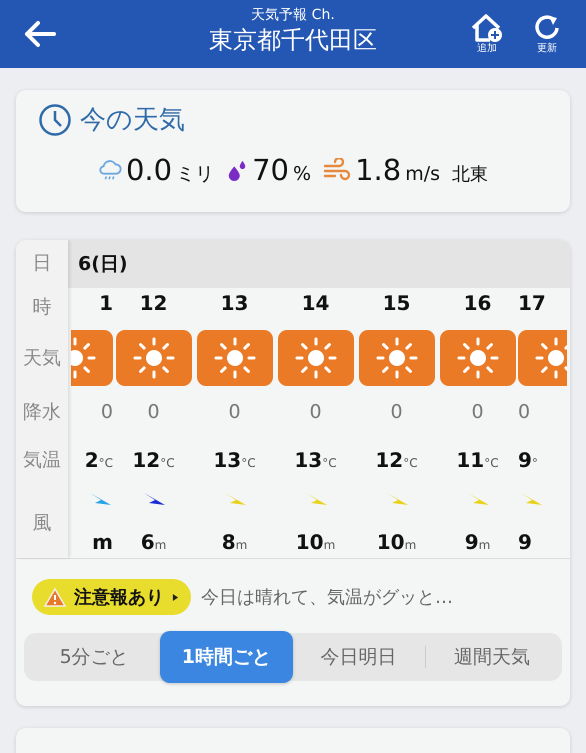 Image resolution: width=586 pixels, height=753 pixels. What do you see at coordinates (528, 460) in the screenshot?
I see `temperature-value: 9°` at bounding box center [528, 460].